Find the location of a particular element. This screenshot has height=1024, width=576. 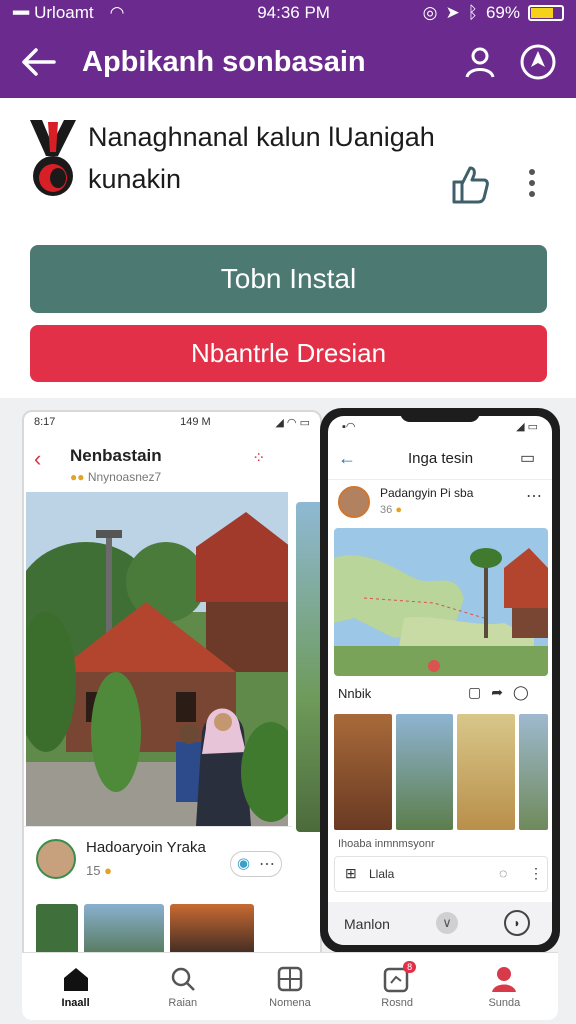

badge-icon: 8 is located at coordinates (399, 976).